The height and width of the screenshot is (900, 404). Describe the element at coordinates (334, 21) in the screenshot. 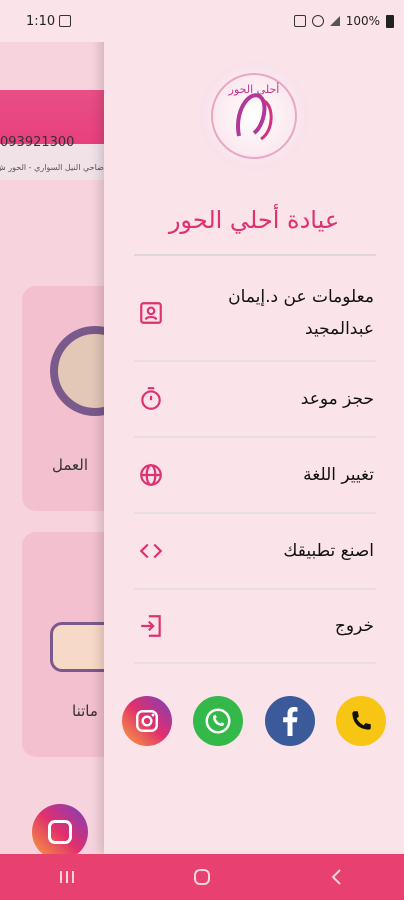

I see `signal-icon` at that location.